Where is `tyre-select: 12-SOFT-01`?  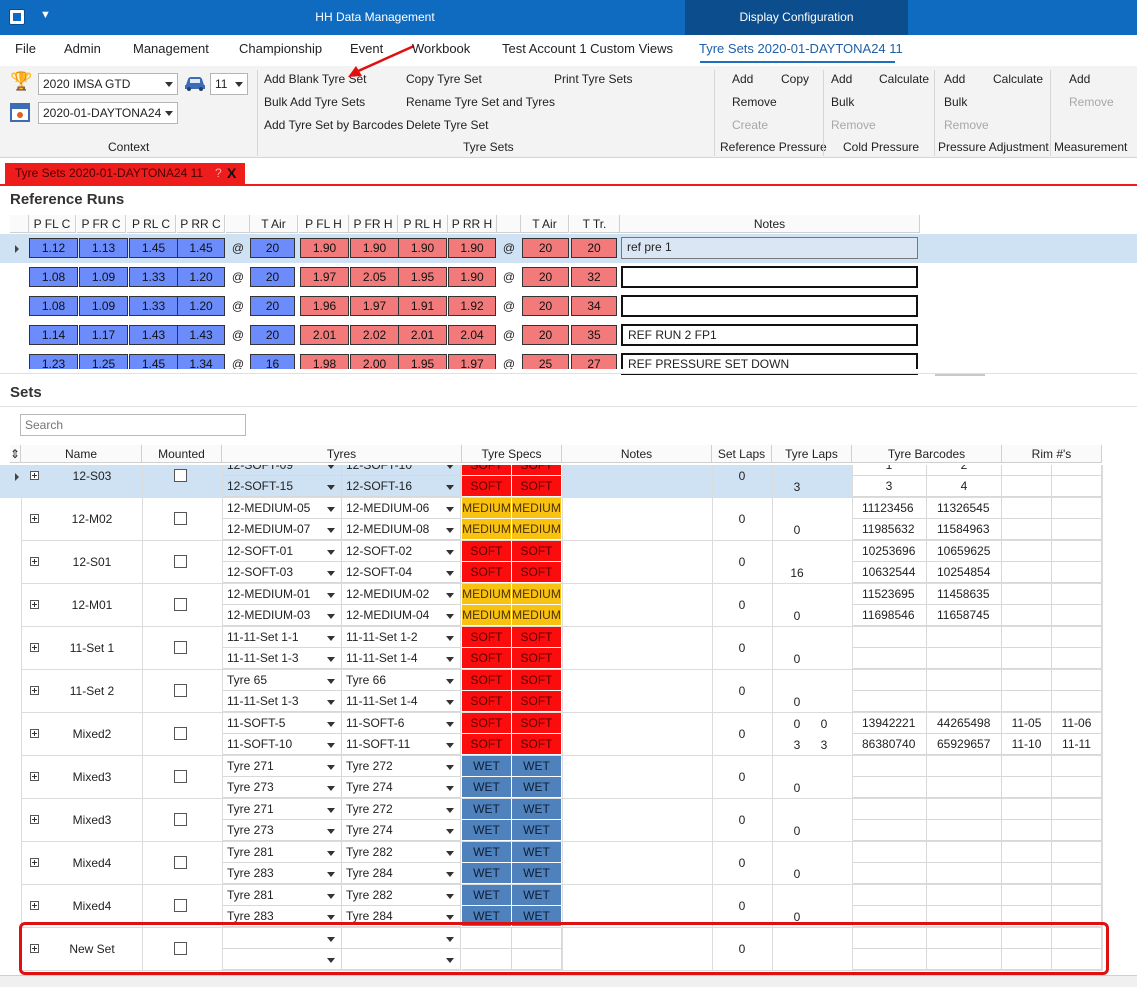
tyre-select: 12-SOFT-01 is located at coordinates (282, 551).